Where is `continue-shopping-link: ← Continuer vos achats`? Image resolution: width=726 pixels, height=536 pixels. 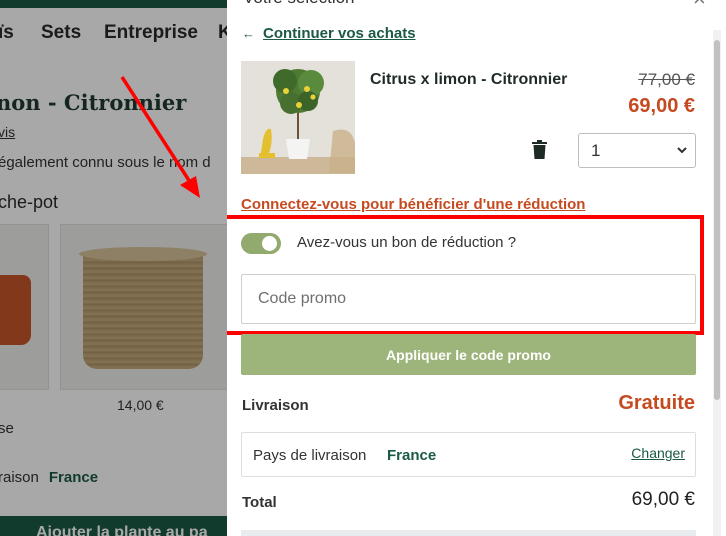
continue-shopping-link: ← Continuer vos achats is located at coordinates (329, 33).